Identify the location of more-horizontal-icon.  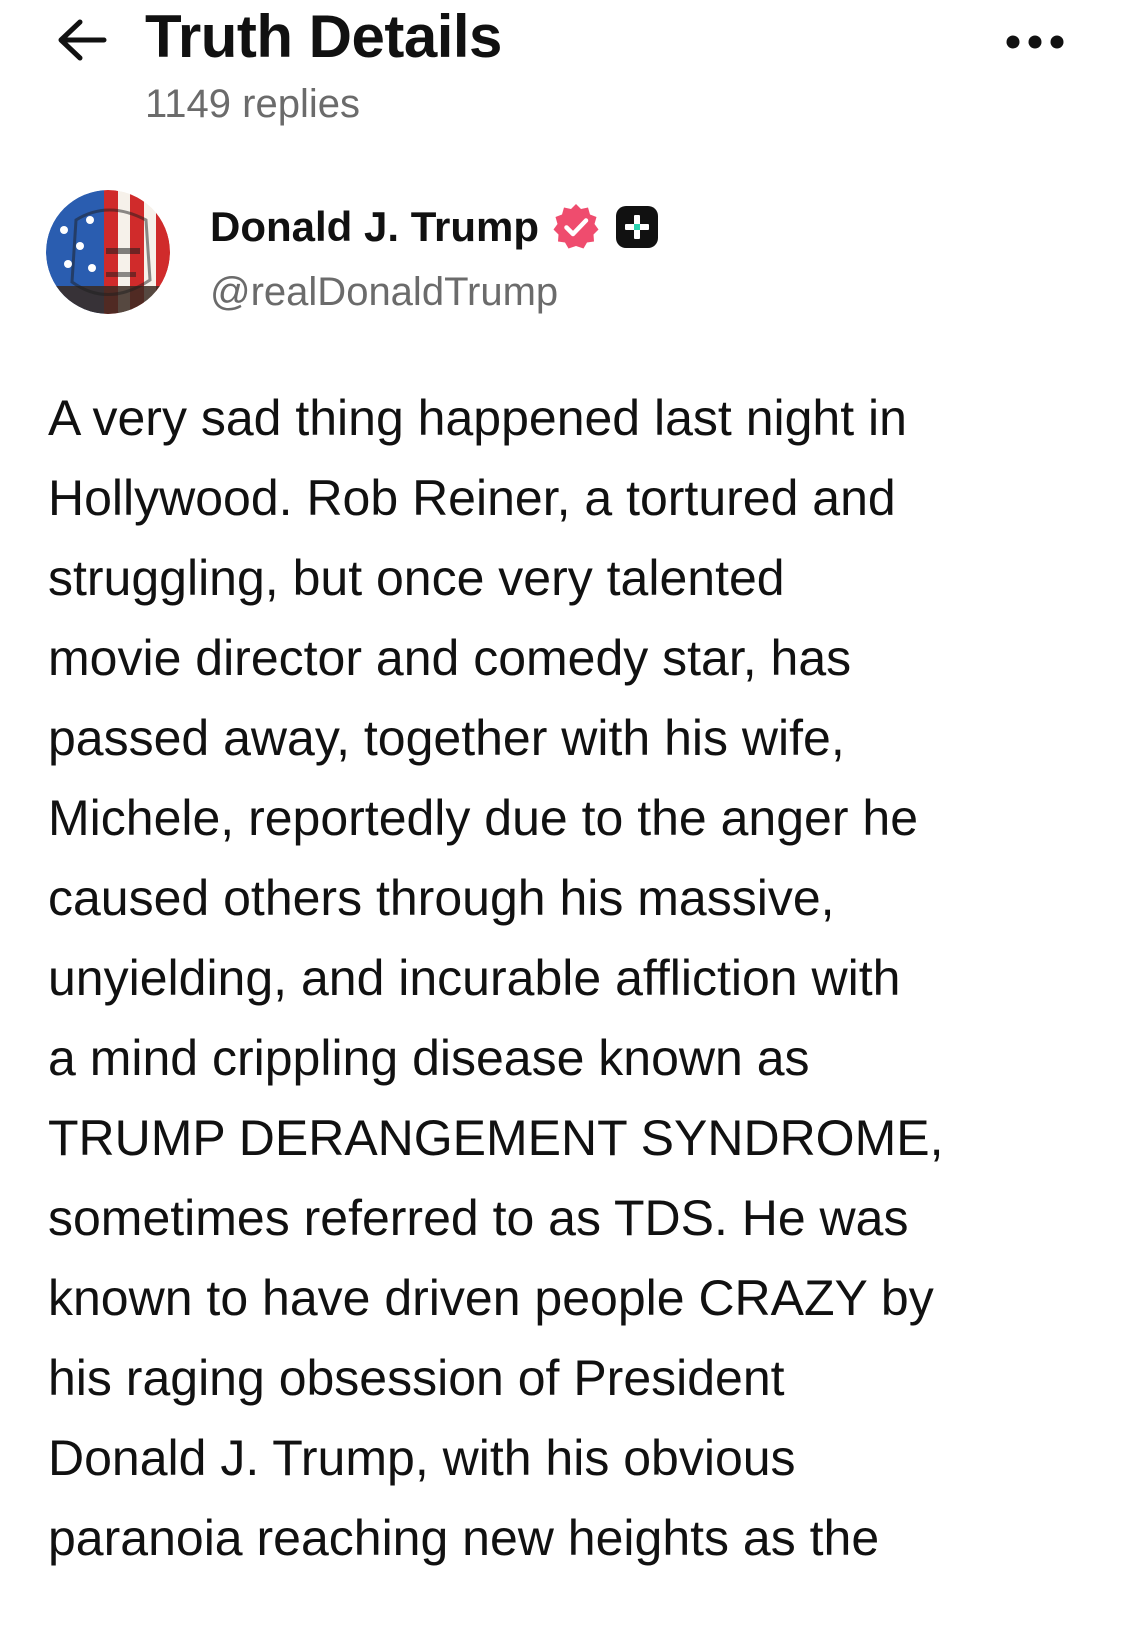
(1035, 42).